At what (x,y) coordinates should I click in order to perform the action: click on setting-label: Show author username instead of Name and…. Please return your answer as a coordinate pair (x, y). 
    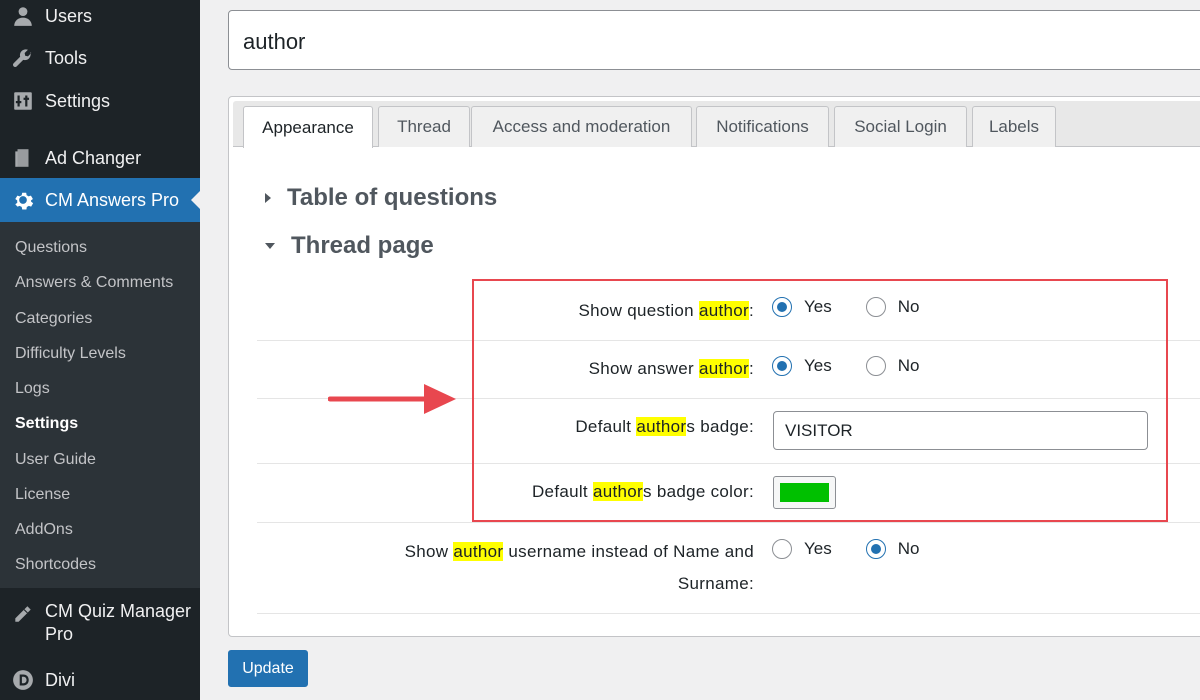
    Looking at the image, I should click on (579, 567).